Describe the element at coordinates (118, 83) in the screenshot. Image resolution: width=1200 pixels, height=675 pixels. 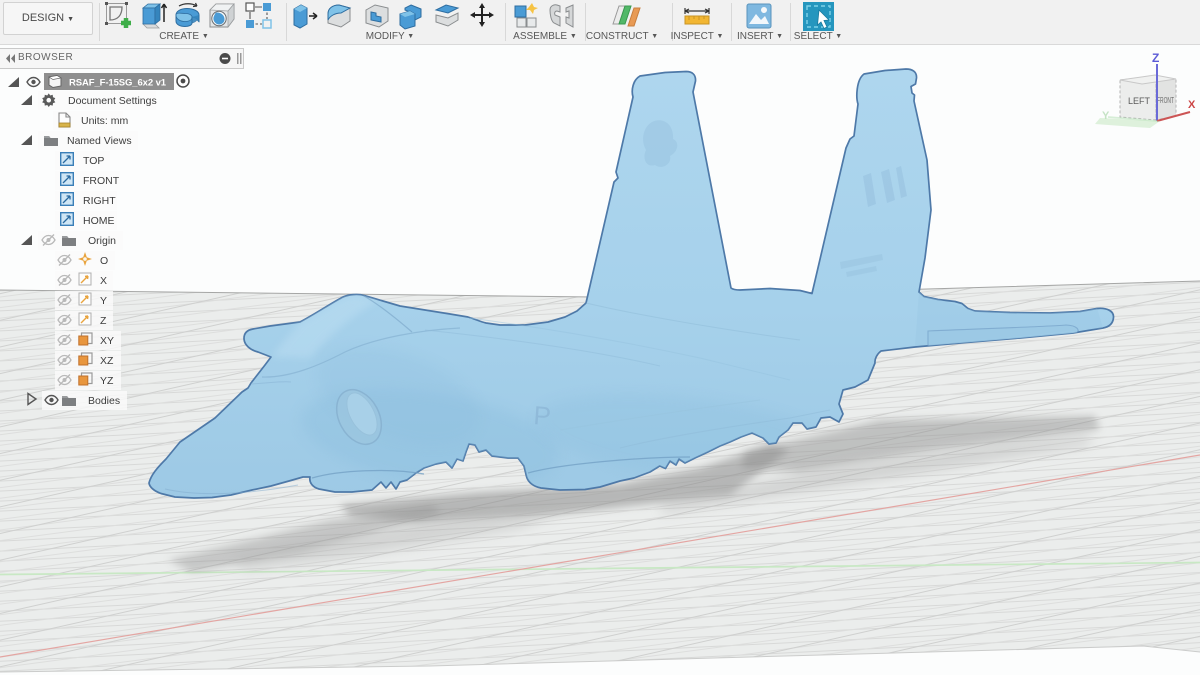
I see `svg-text: RSAF_F-15SG_6x2 v1` at that location.